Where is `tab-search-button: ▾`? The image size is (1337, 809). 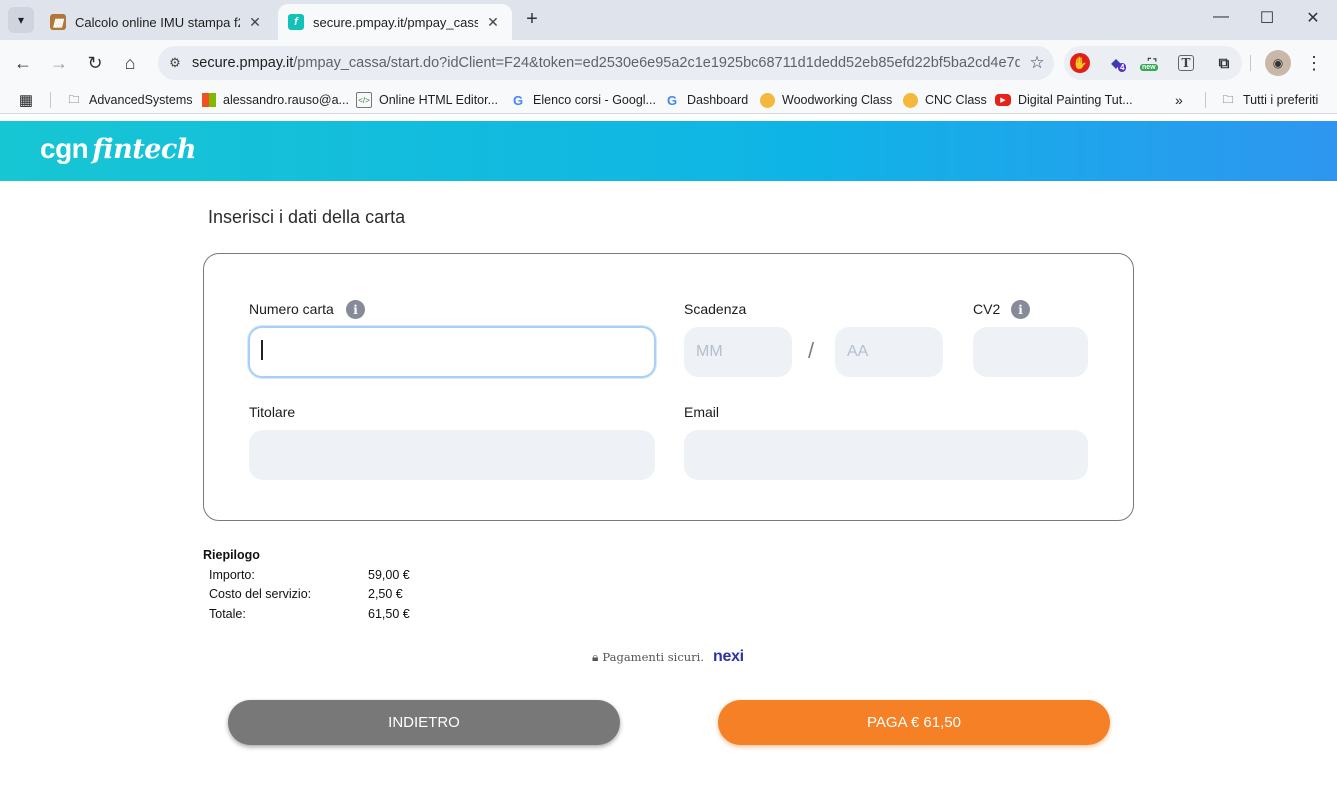 tab-search-button: ▾ is located at coordinates (21, 20).